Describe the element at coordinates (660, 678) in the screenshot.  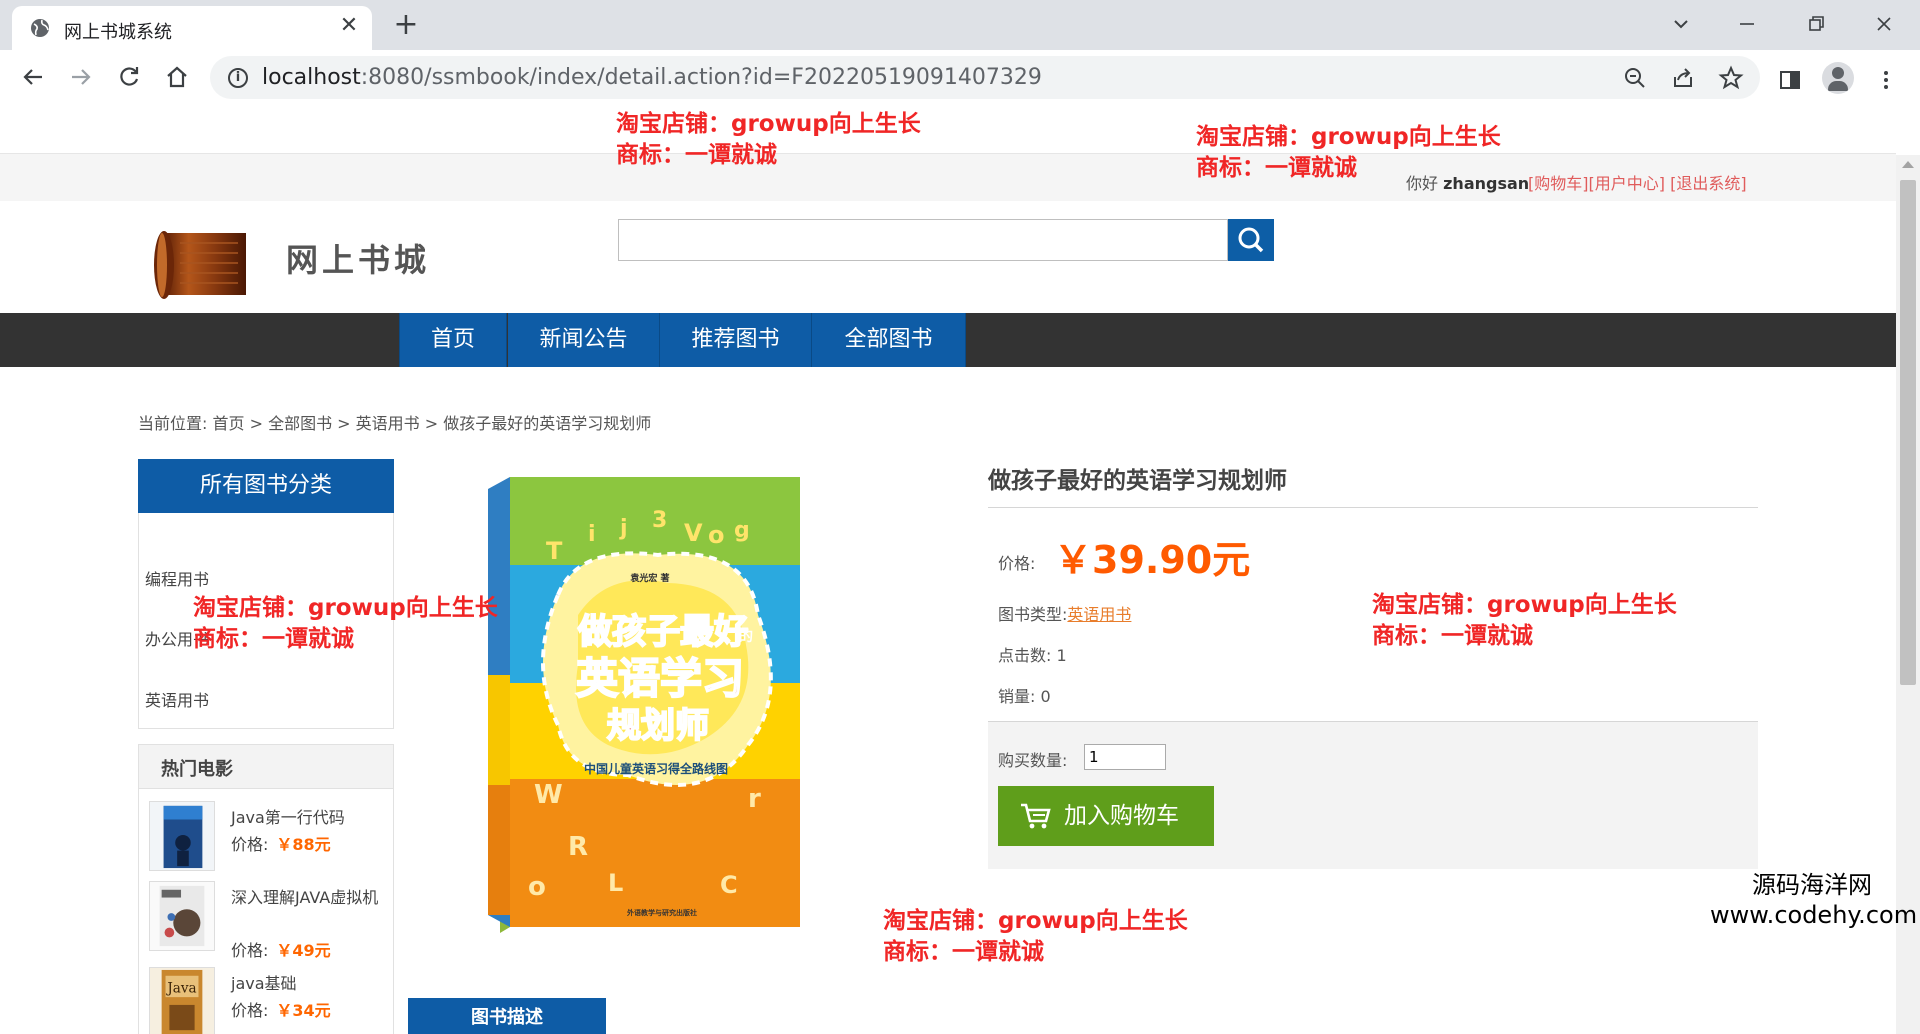
I see `cover-title-line2: 英语学习` at that location.